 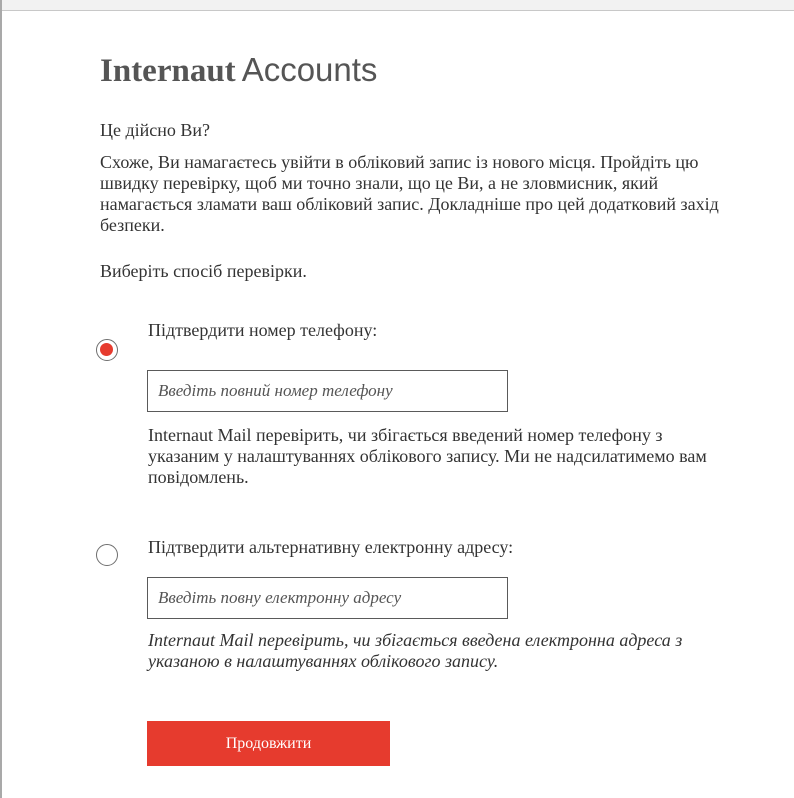 What do you see at coordinates (262, 330) in the screenshot?
I see `phone-option-label: Підтвердити номер телефону:` at bounding box center [262, 330].